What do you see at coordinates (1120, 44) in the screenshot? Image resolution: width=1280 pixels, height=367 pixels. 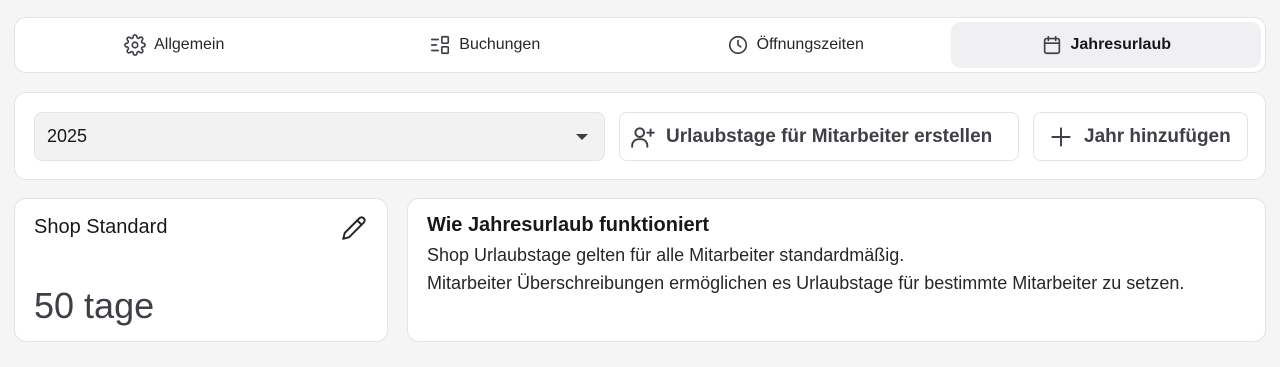 I see `tab-label: Jahresurlaub` at bounding box center [1120, 44].